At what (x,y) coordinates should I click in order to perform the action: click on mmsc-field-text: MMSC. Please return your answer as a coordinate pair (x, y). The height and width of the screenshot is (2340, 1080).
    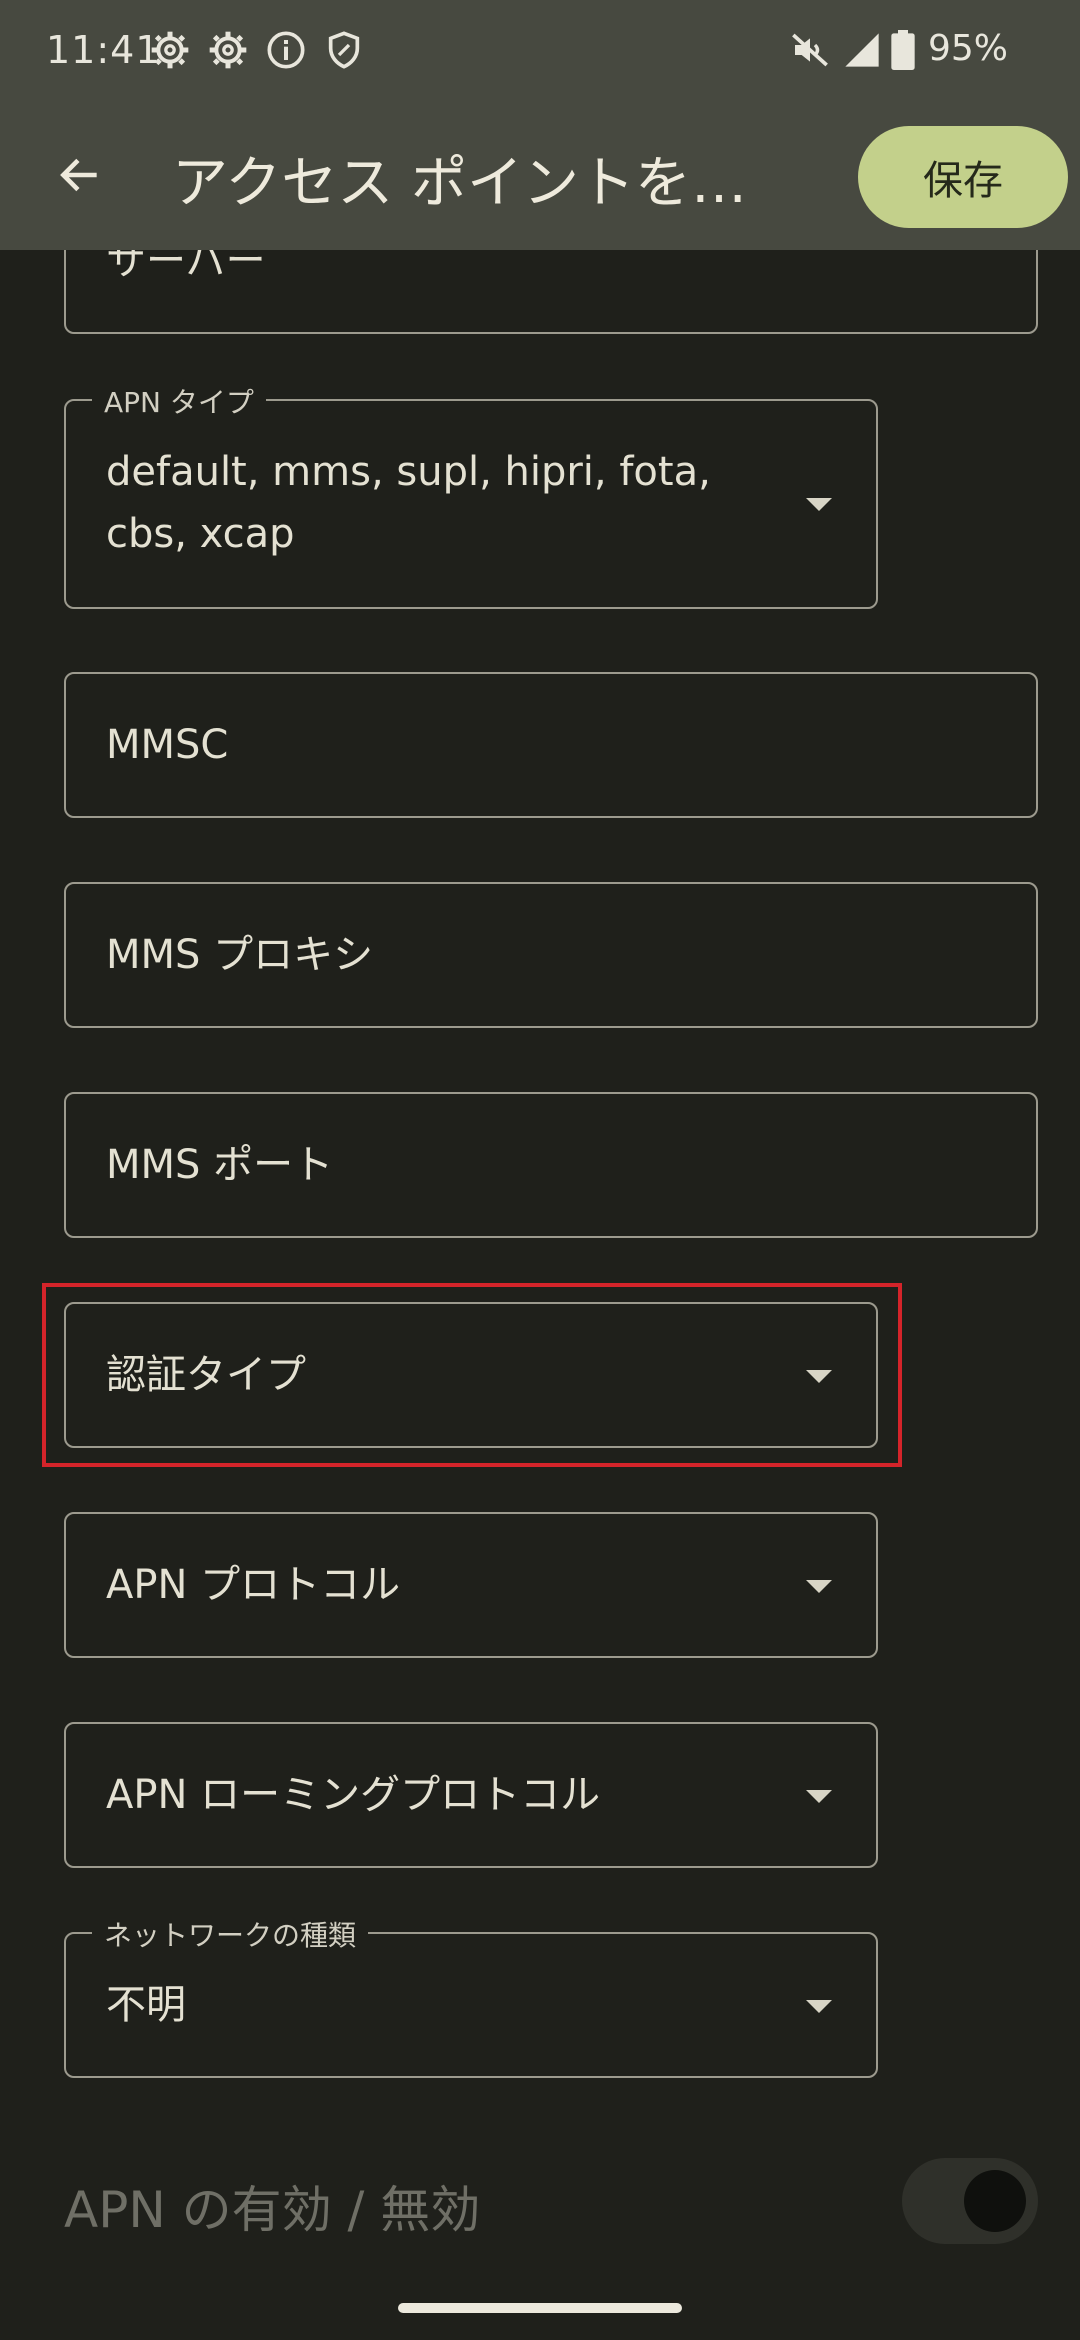
    Looking at the image, I should click on (167, 745).